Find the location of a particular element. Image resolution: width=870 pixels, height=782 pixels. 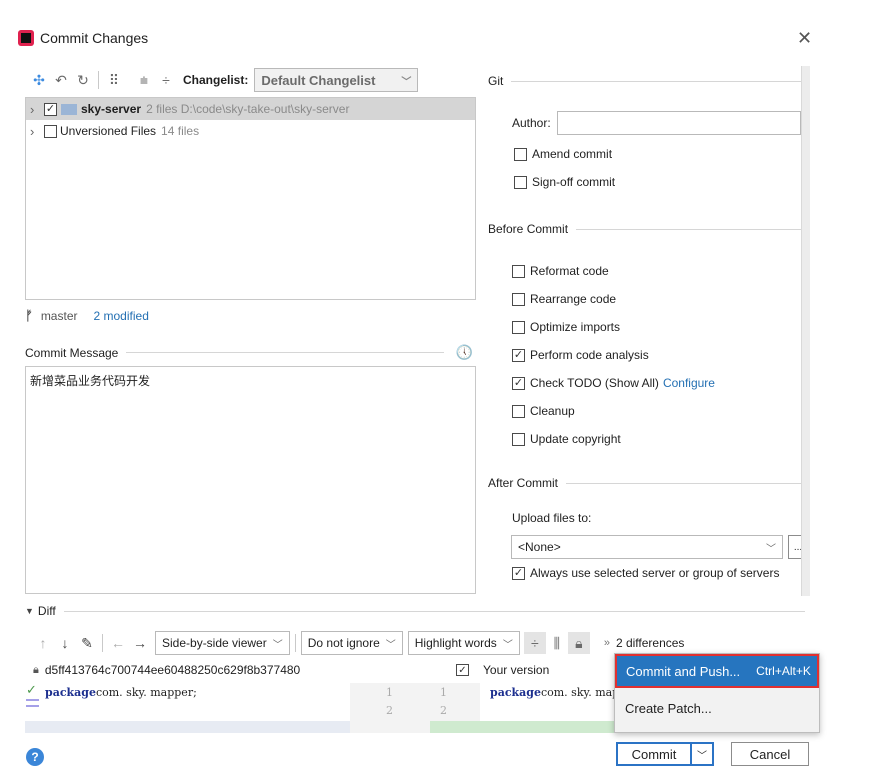

refresh-icon: ↻ is located at coordinates (83, 80).